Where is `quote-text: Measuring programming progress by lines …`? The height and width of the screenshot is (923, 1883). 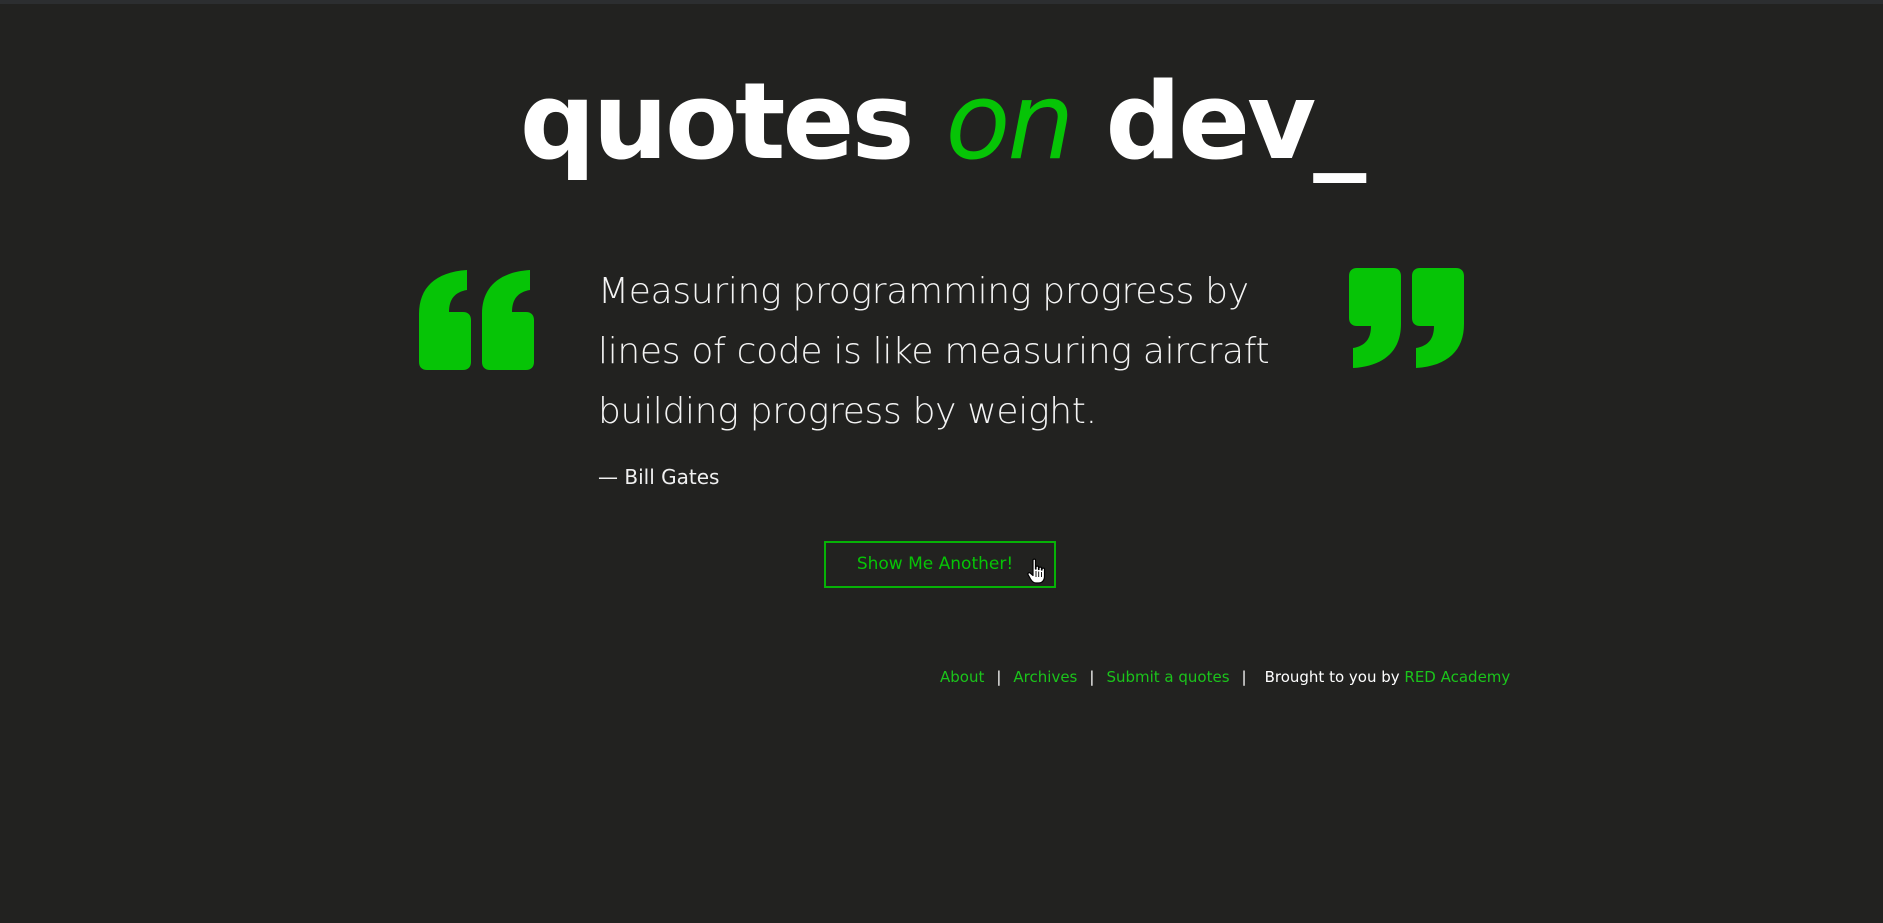 quote-text: Measuring programming progress by lines … is located at coordinates (934, 351).